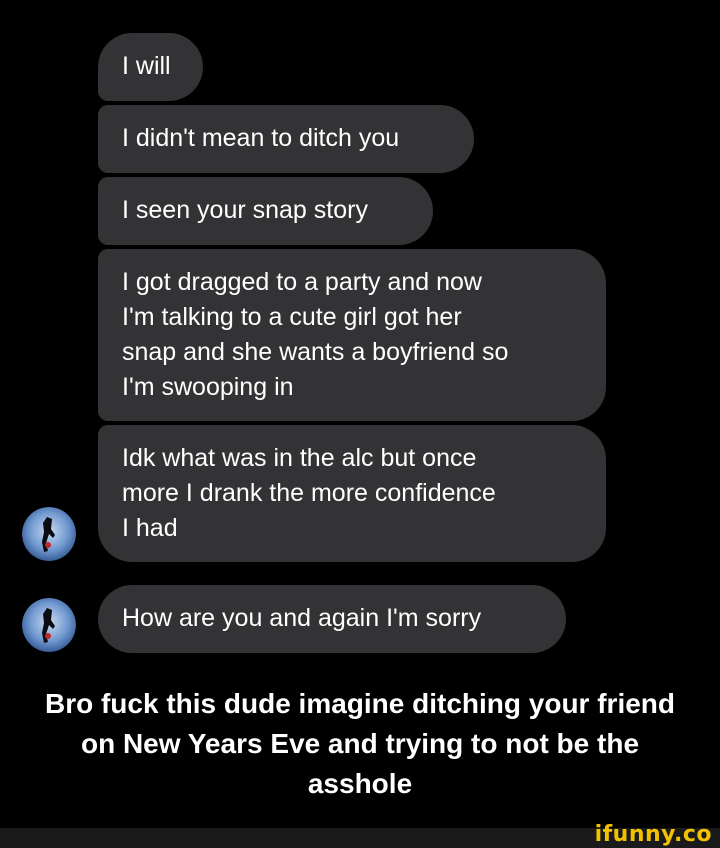 The height and width of the screenshot is (848, 720). I want to click on message-bubble: I will, so click(150, 67).